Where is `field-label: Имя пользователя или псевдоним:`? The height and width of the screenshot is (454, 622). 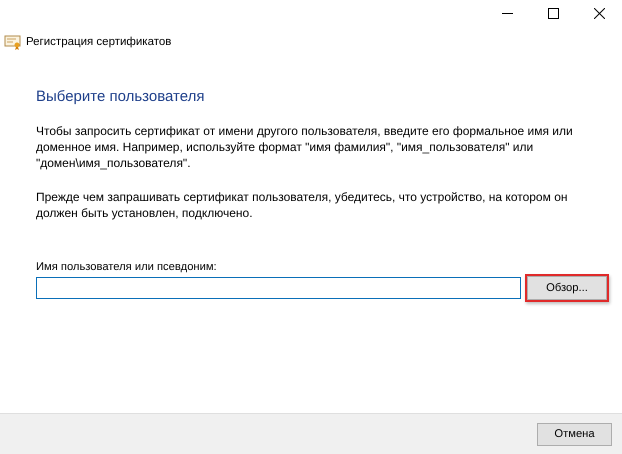 field-label: Имя пользователя или псевдоним: is located at coordinates (127, 267).